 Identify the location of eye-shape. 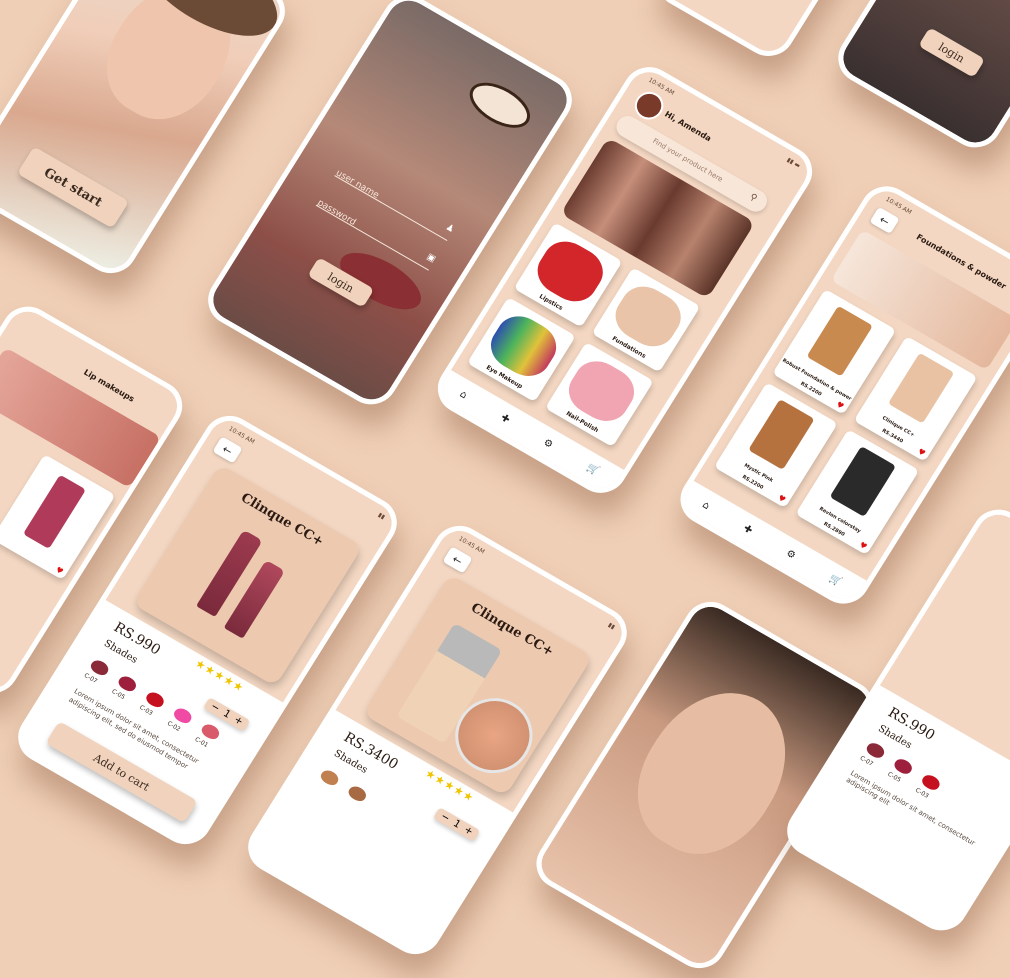
(500, 105).